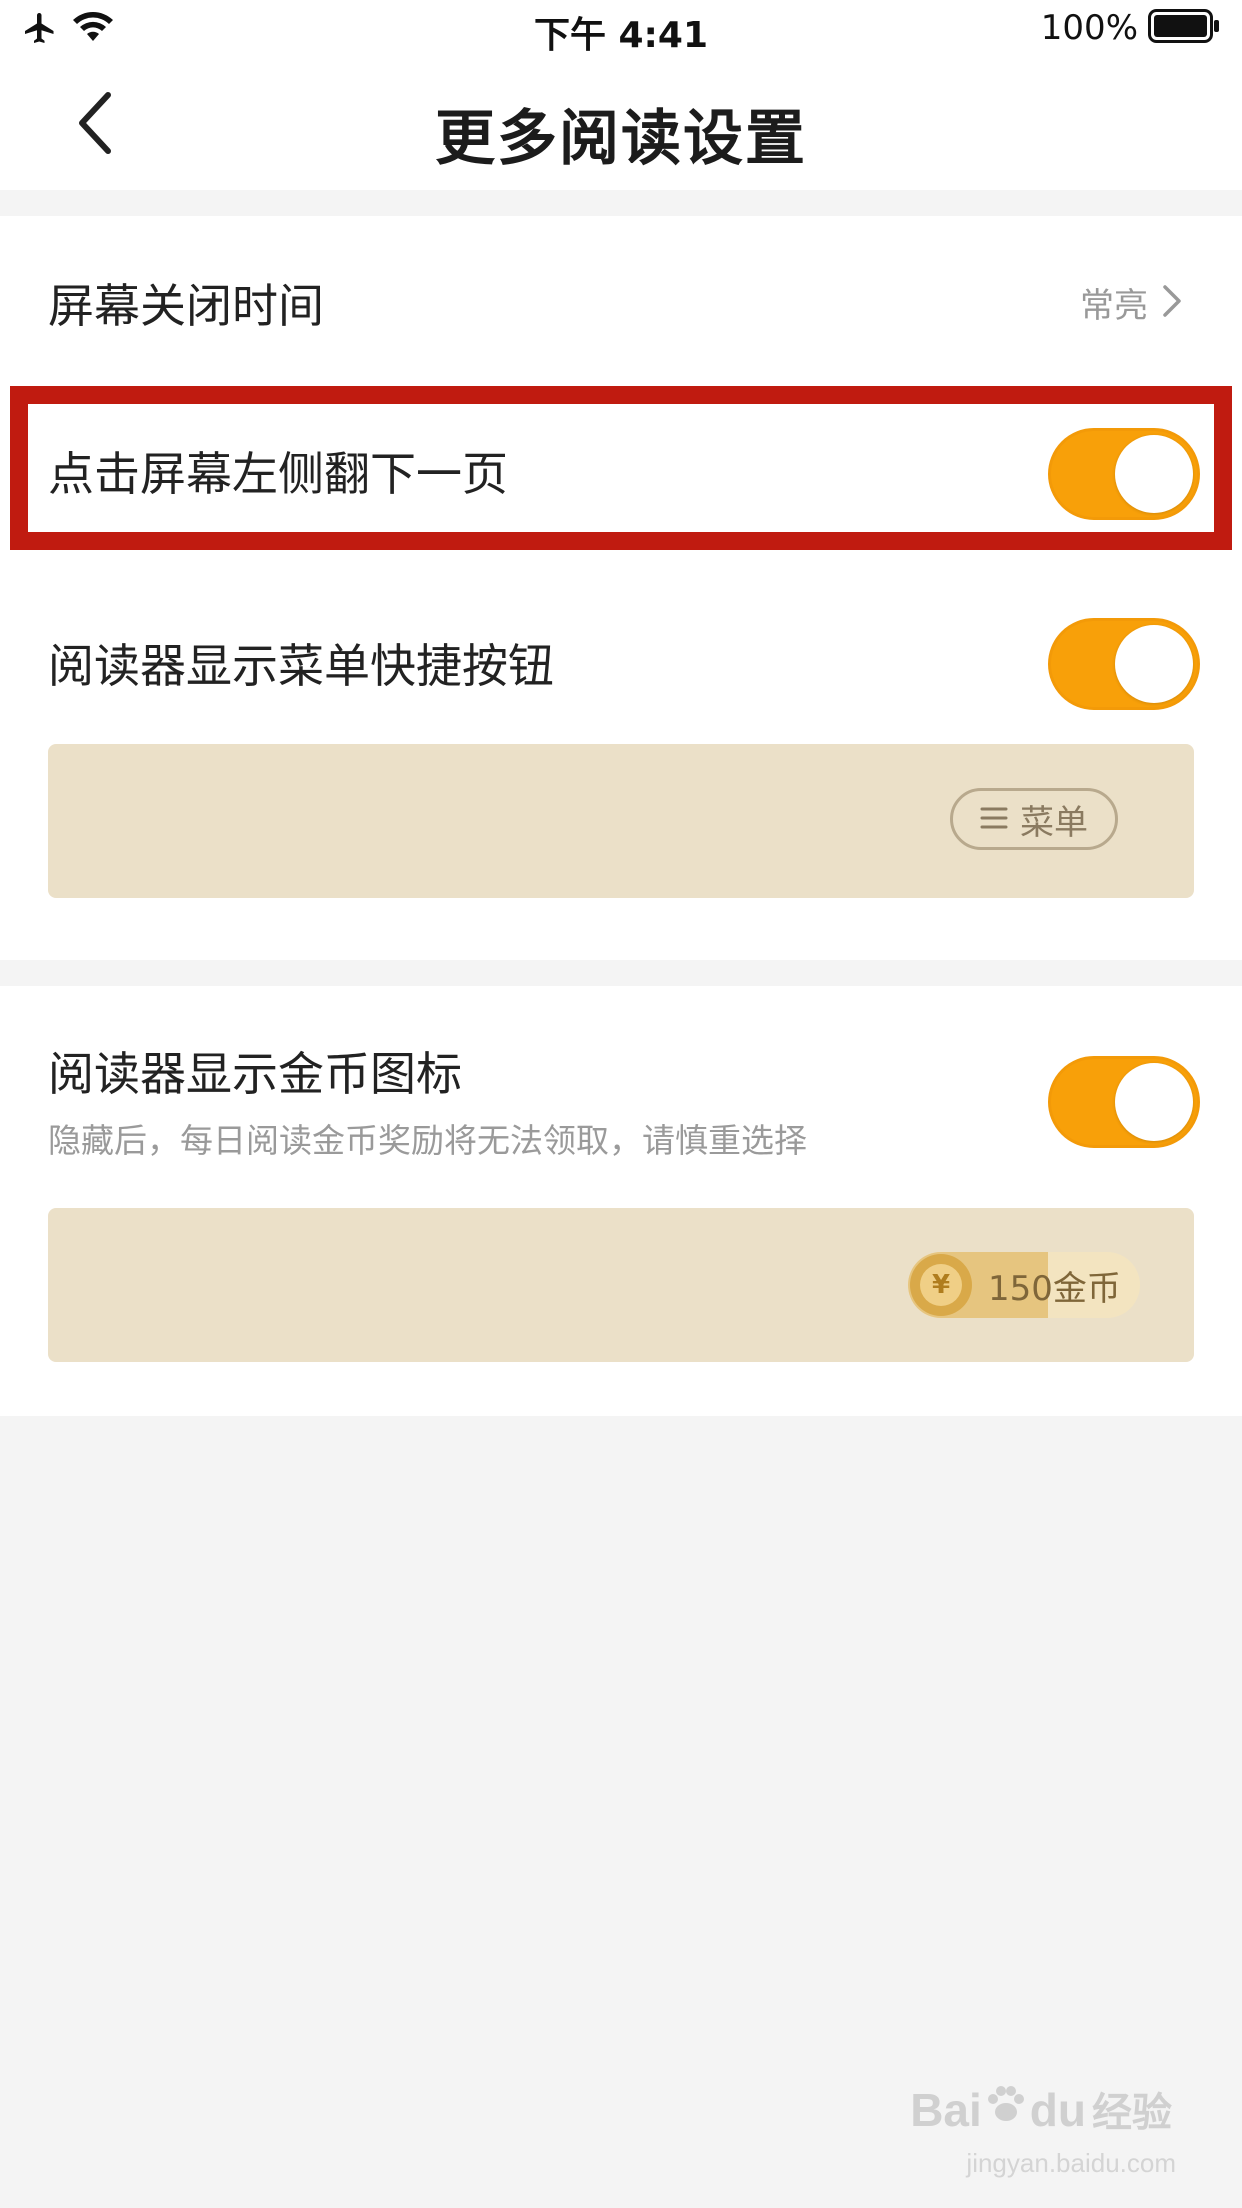 The image size is (1242, 2208). I want to click on tap-left-toggle, so click(1124, 474).